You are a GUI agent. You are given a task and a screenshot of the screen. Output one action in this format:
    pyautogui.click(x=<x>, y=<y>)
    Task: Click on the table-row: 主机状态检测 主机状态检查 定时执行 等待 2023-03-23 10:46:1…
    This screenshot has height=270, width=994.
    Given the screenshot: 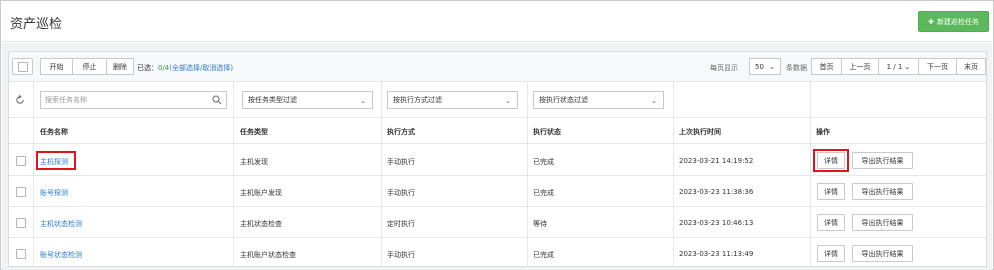 What is the action you would take?
    pyautogui.click(x=497, y=222)
    